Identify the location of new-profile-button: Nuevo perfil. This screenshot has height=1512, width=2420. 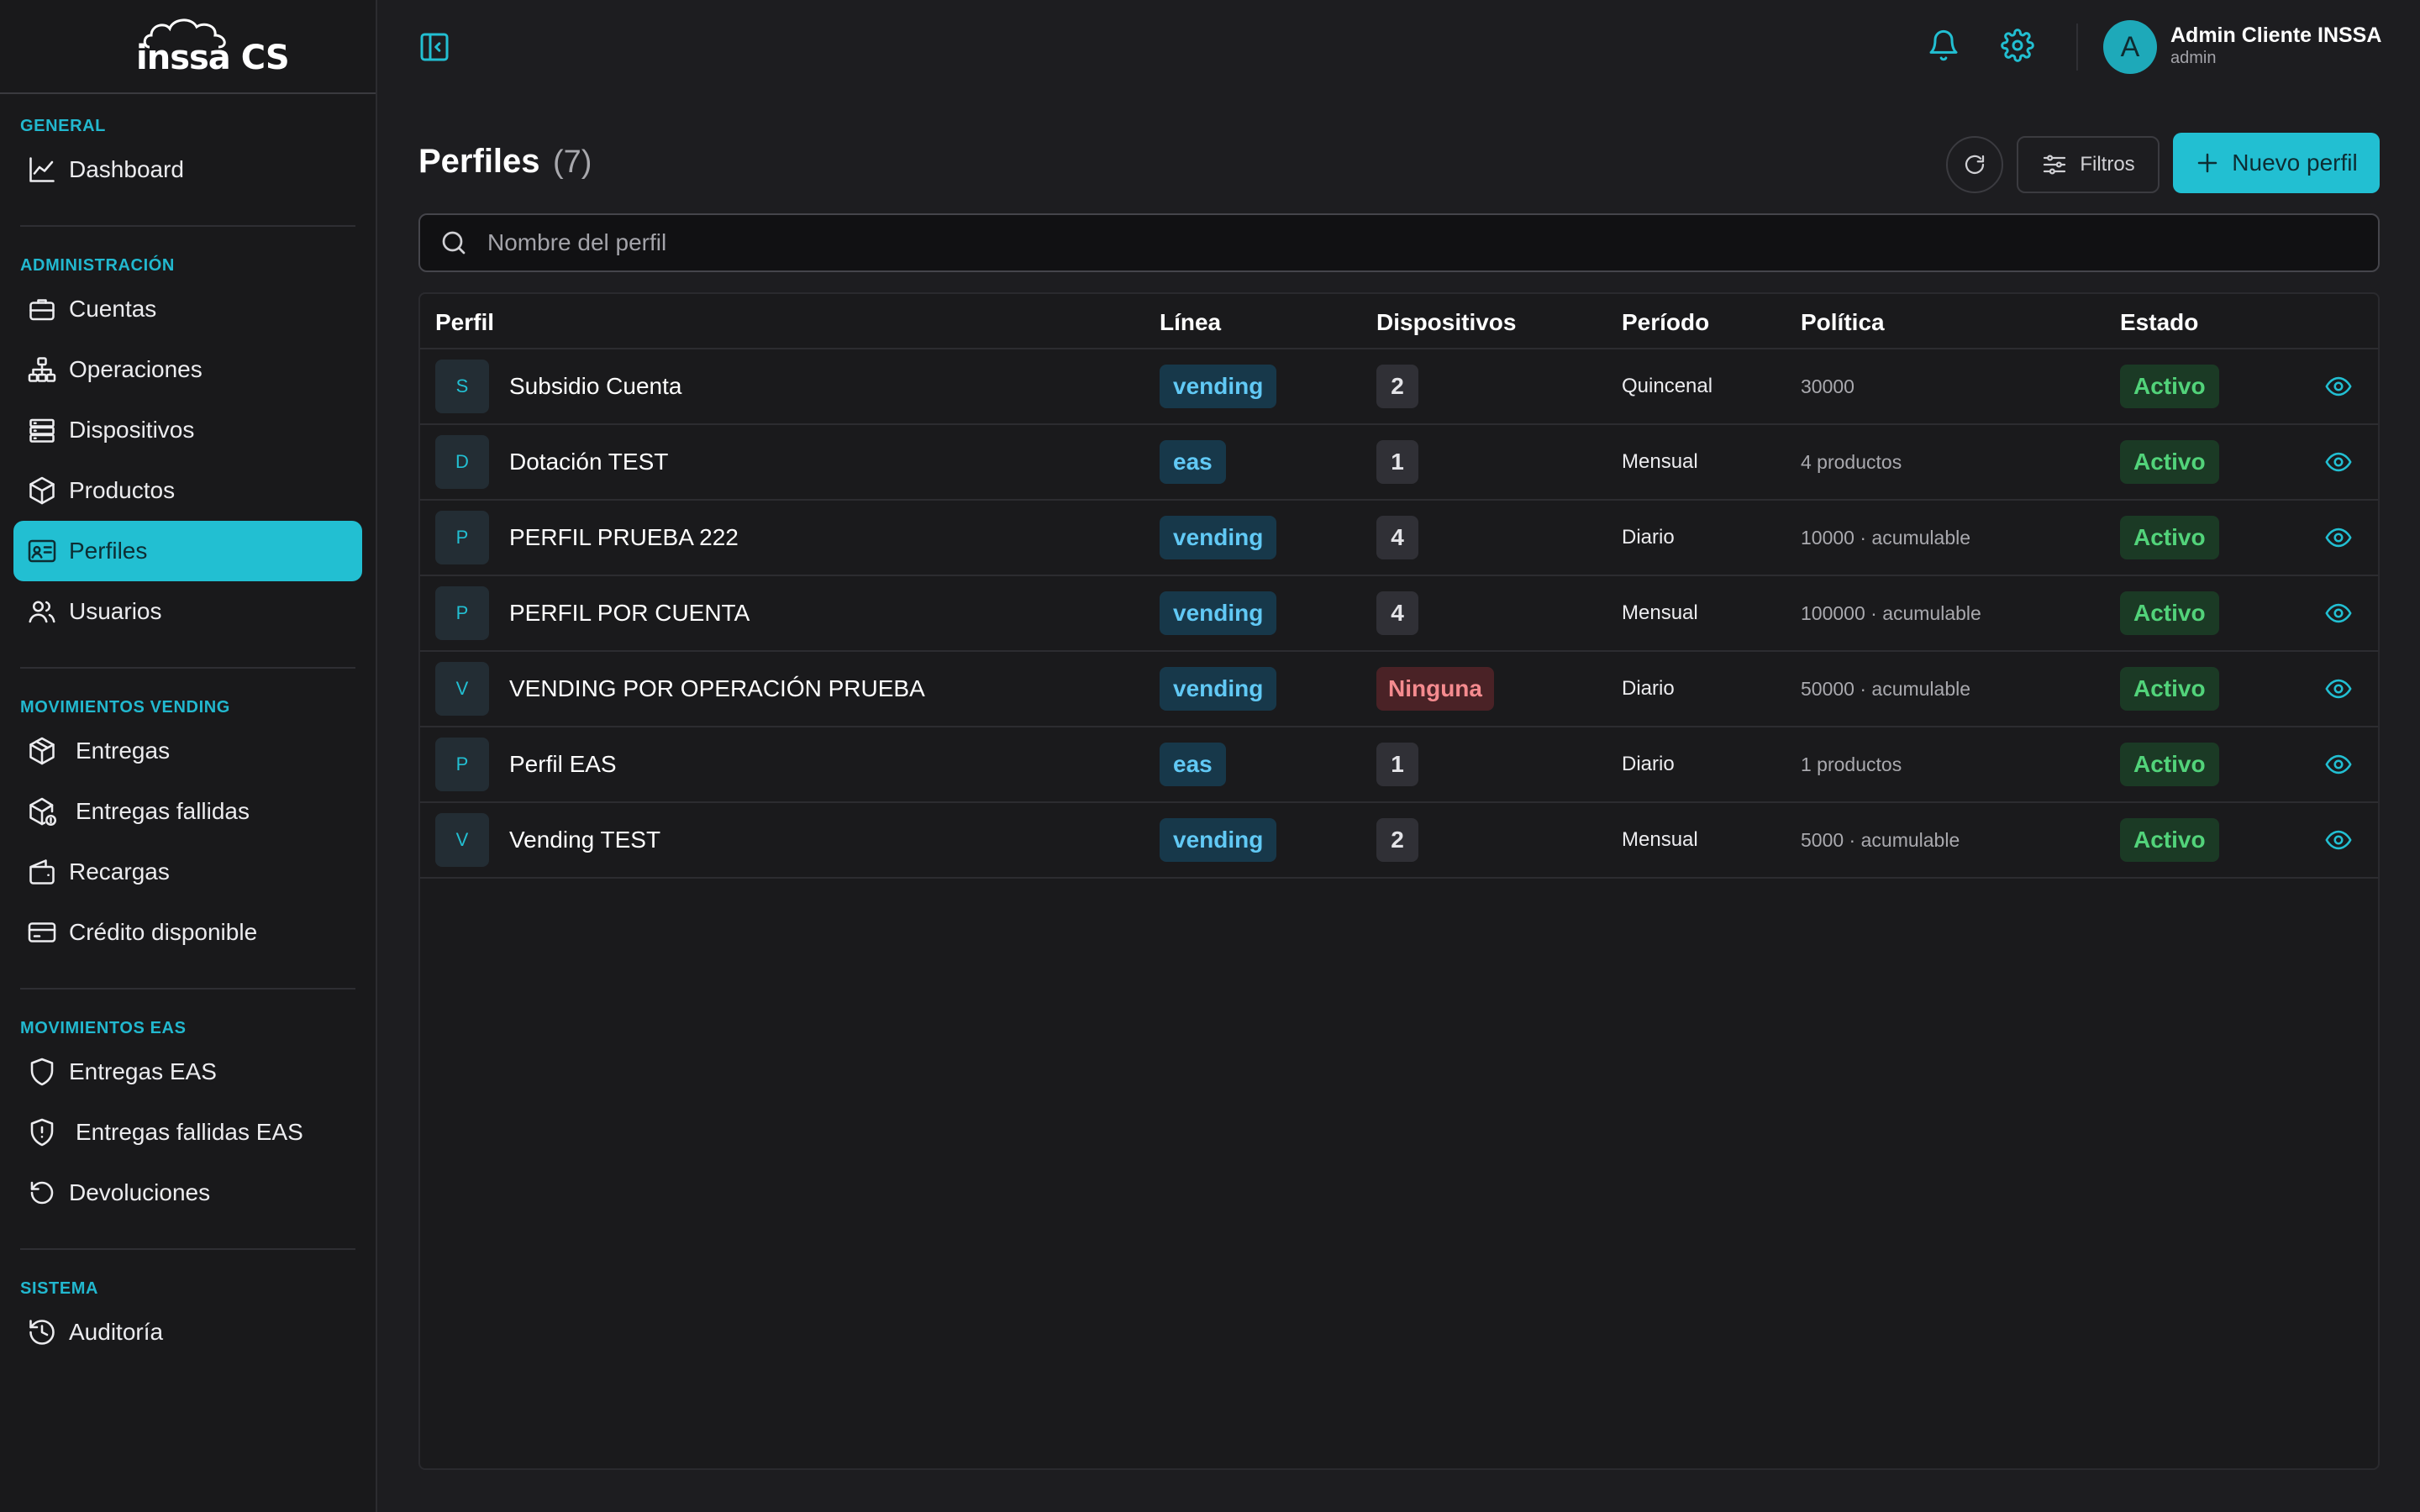
(2276, 163).